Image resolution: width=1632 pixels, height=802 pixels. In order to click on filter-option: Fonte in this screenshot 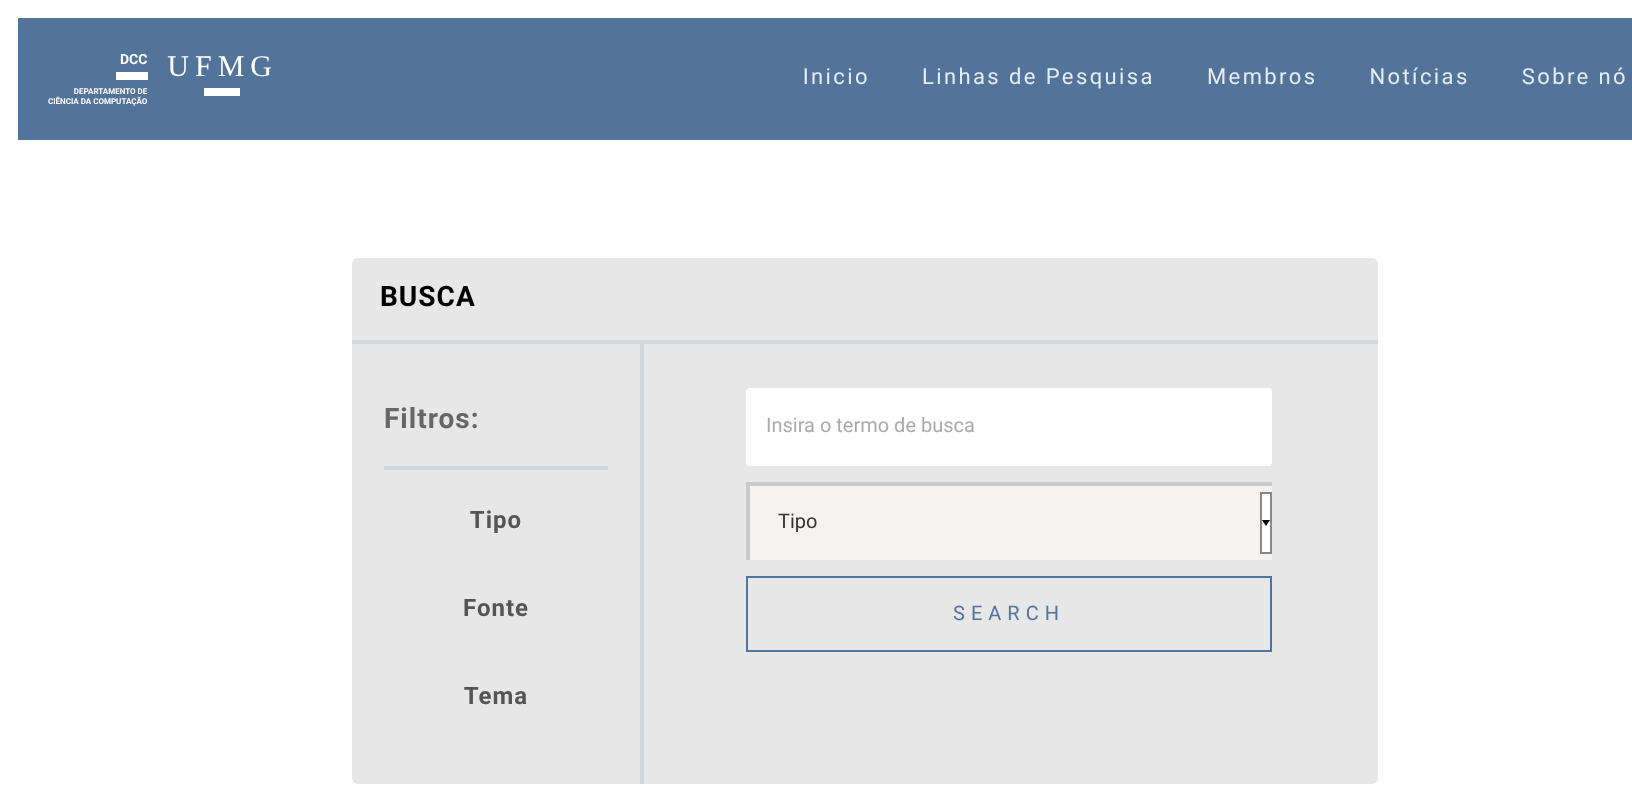, I will do `click(495, 608)`.